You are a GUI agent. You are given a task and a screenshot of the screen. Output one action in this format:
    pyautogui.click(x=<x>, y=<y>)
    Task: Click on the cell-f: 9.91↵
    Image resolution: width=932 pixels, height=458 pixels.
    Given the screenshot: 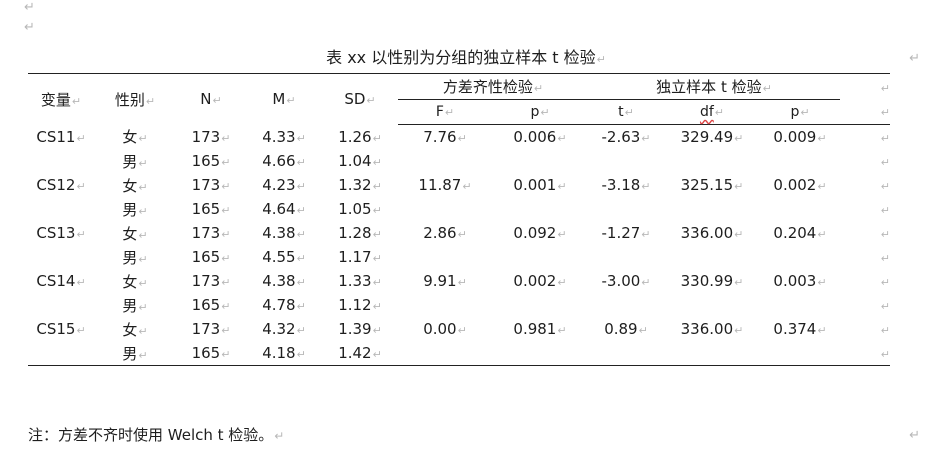 What is the action you would take?
    pyautogui.click(x=445, y=281)
    